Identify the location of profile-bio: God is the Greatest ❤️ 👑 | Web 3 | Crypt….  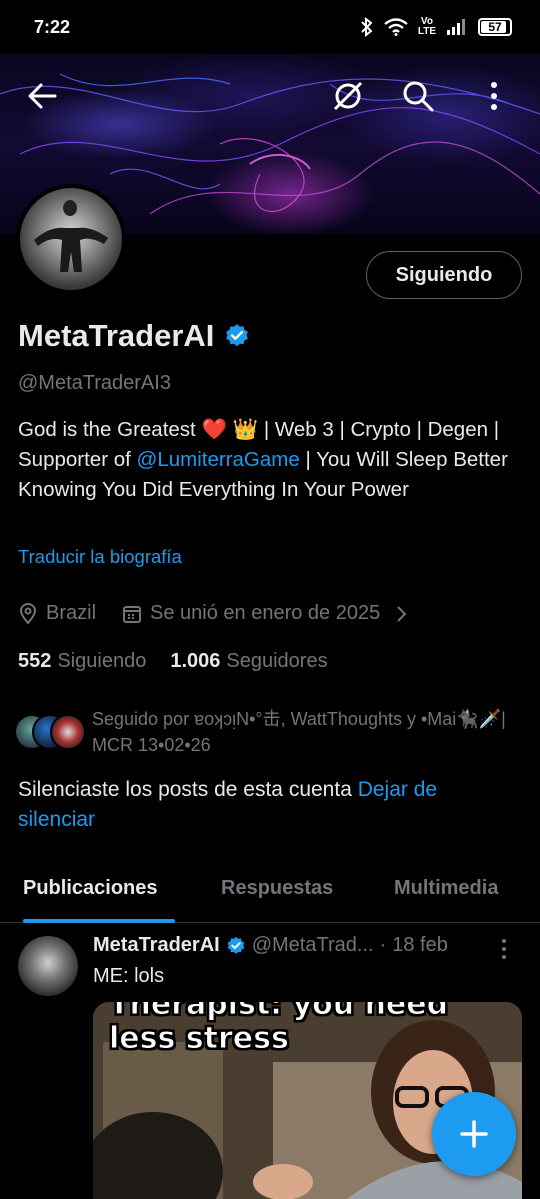
(273, 460).